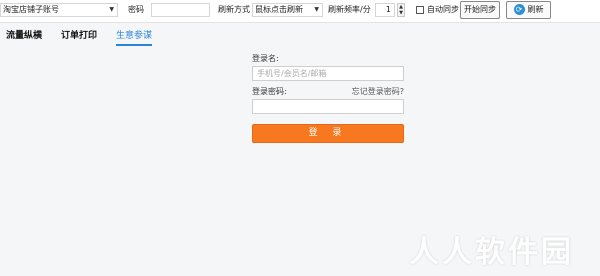 This screenshot has width=600, height=276. Describe the element at coordinates (134, 38) in the screenshot. I see `tab-business-advisor: 生意参谋` at that location.